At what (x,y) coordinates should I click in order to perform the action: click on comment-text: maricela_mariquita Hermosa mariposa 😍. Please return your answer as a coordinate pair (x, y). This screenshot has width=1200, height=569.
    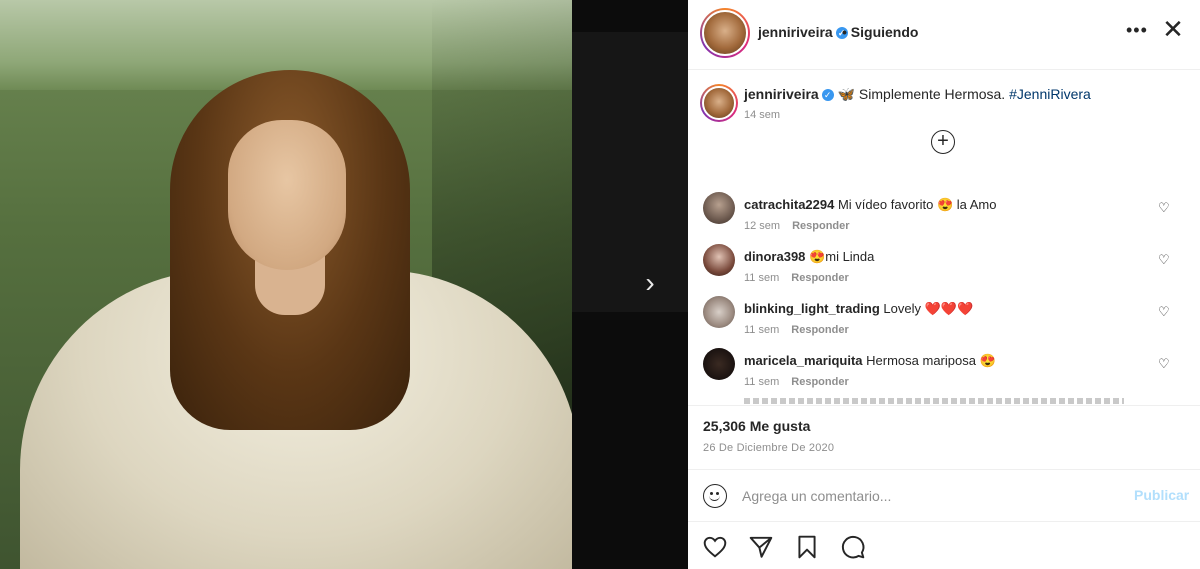
    Looking at the image, I should click on (870, 361).